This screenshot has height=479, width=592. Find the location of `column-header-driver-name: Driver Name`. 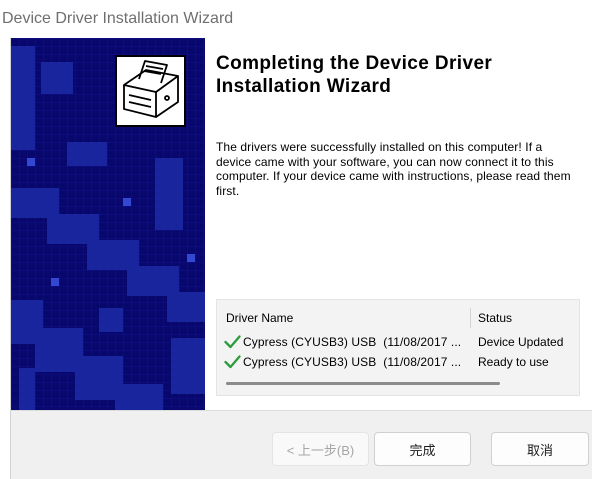

column-header-driver-name: Driver Name is located at coordinates (346, 318).